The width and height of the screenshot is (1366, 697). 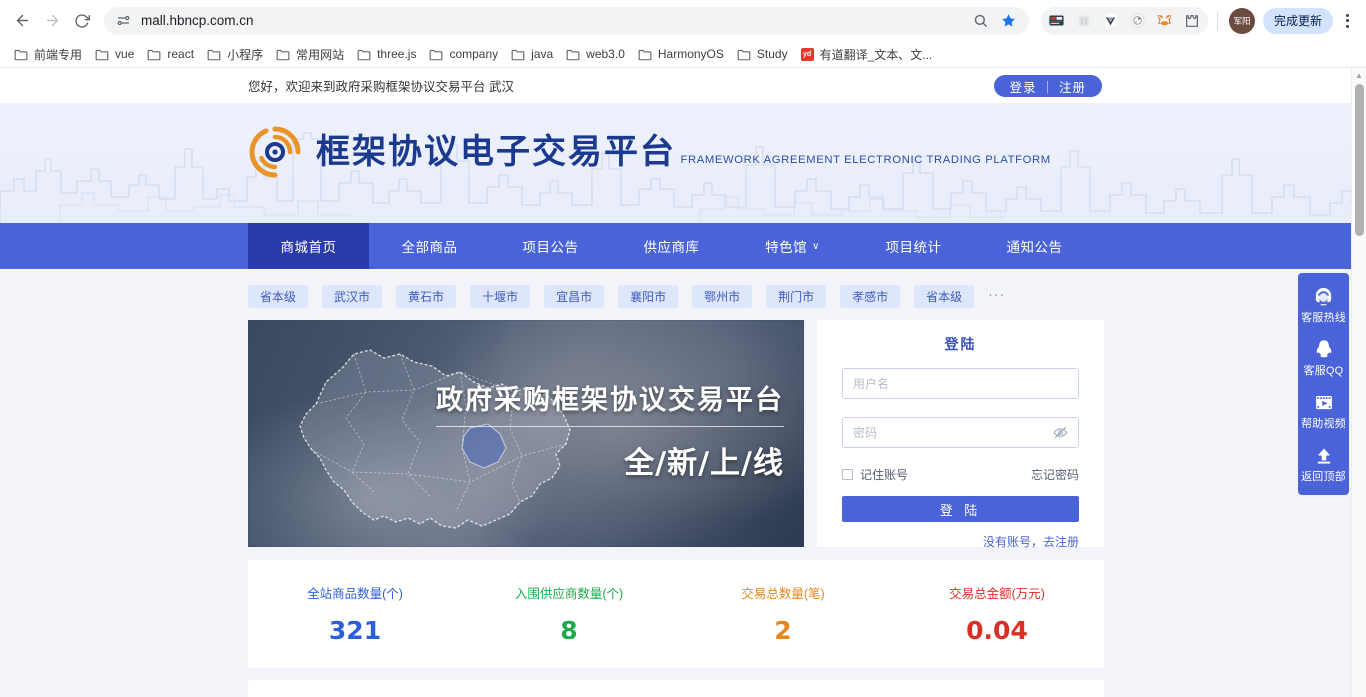 What do you see at coordinates (308, 246) in the screenshot?
I see `nav-item-mall-home: 商城首页` at bounding box center [308, 246].